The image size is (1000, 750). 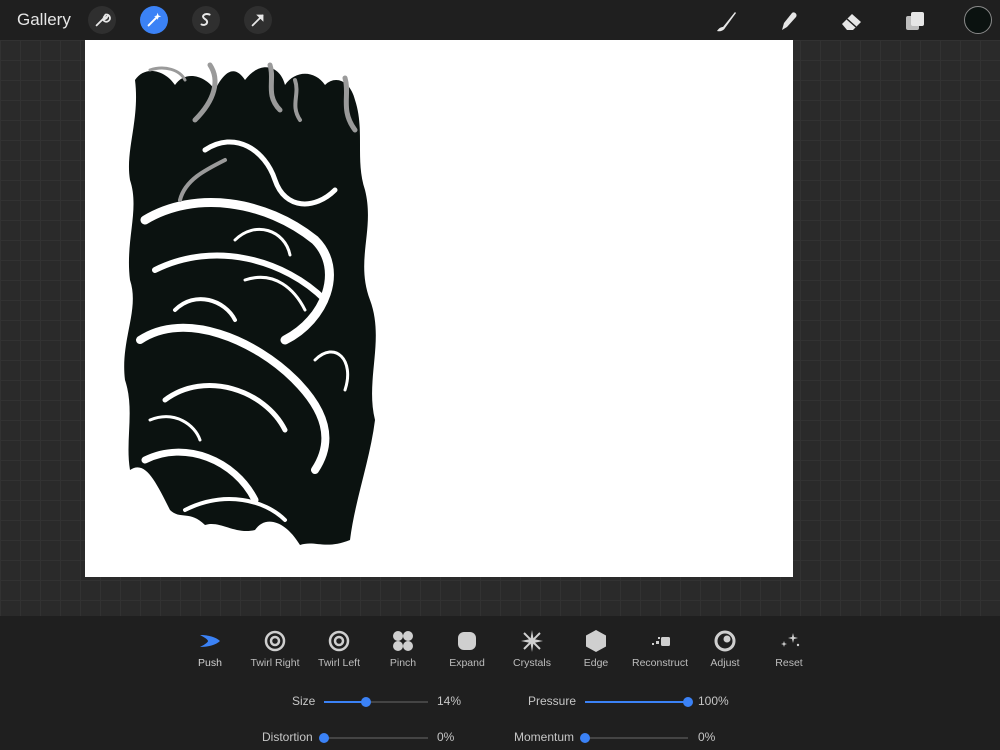 What do you see at coordinates (339, 641) in the screenshot?
I see `twirl-left-icon` at bounding box center [339, 641].